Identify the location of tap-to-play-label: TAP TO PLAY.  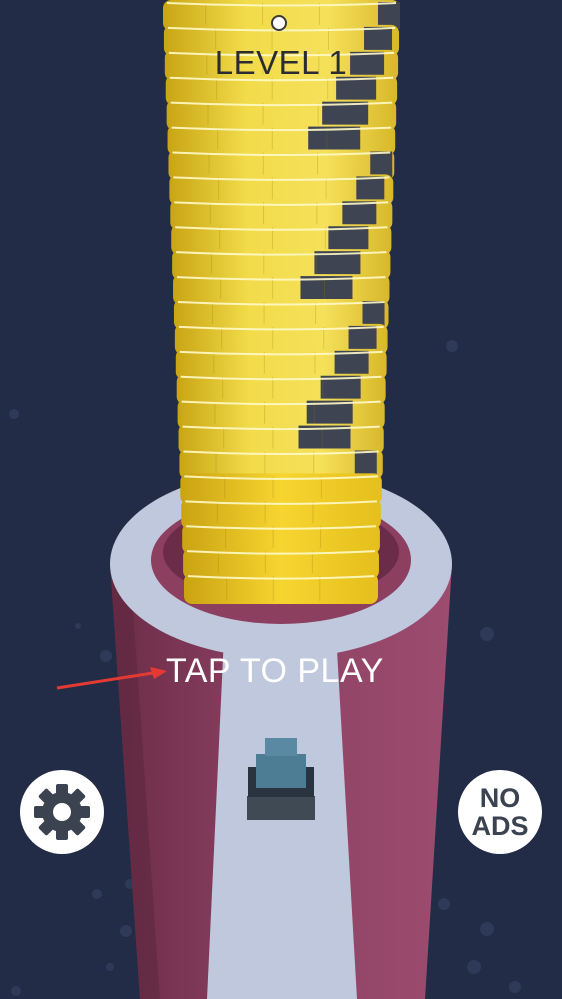
(275, 671).